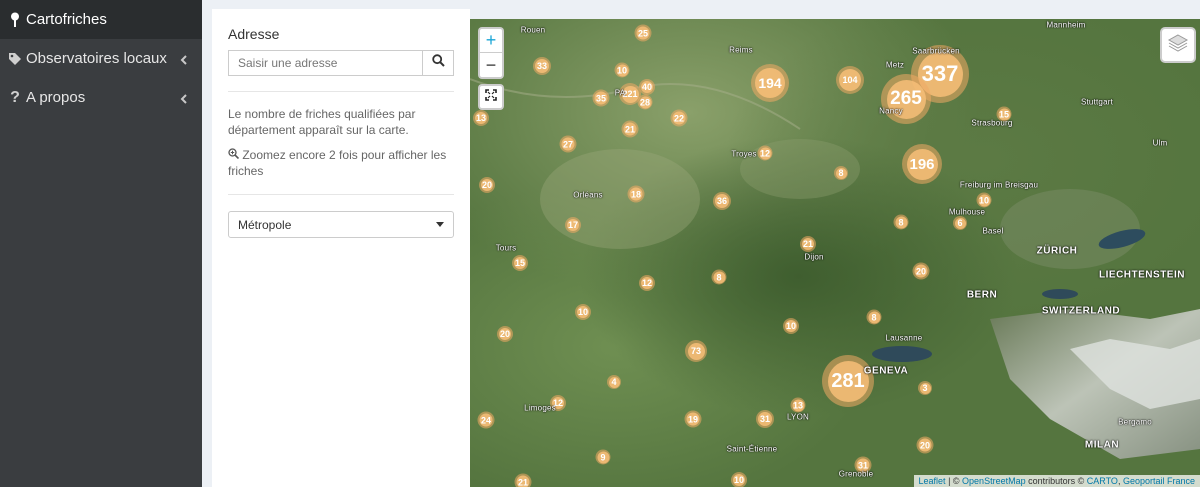 The image size is (1200, 487). Describe the element at coordinates (647, 87) in the screenshot. I see `cluster-marker: 40` at that location.